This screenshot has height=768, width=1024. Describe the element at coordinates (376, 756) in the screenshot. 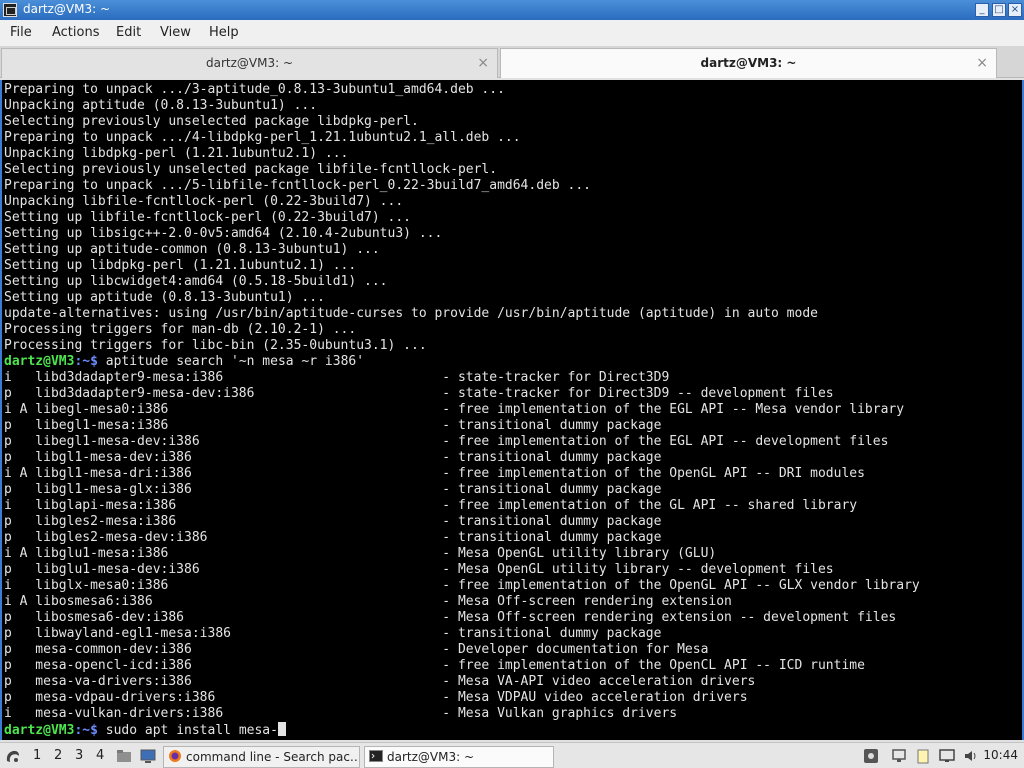

I see `terminal-icon` at that location.